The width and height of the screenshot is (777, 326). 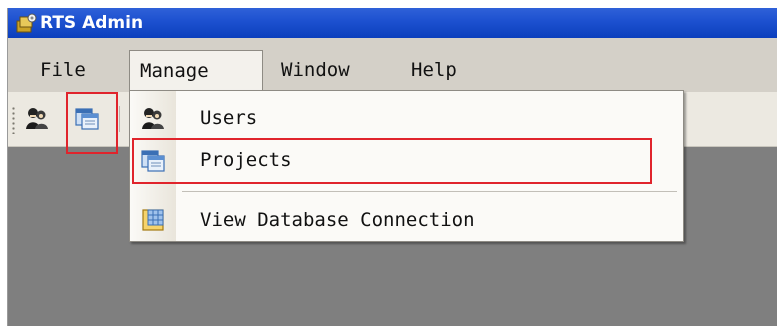 What do you see at coordinates (392, 23) in the screenshot?
I see `title-bar: RTS Admin` at bounding box center [392, 23].